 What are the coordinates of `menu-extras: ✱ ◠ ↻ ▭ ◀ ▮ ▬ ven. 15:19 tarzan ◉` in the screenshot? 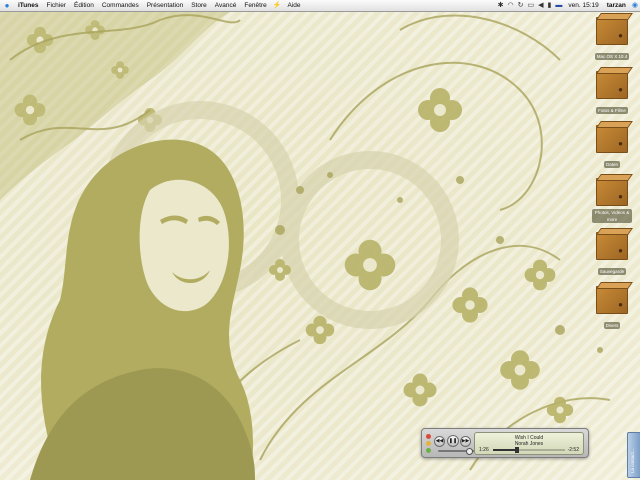 It's located at (568, 5).